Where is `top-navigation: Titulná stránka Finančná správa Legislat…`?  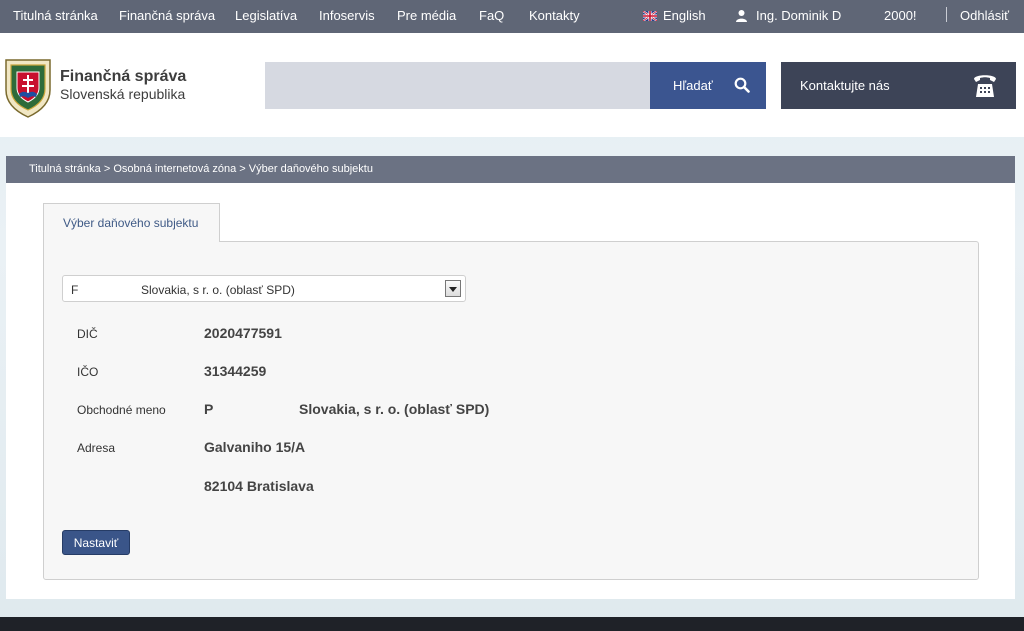 top-navigation: Titulná stránka Finančná správa Legislat… is located at coordinates (512, 16).